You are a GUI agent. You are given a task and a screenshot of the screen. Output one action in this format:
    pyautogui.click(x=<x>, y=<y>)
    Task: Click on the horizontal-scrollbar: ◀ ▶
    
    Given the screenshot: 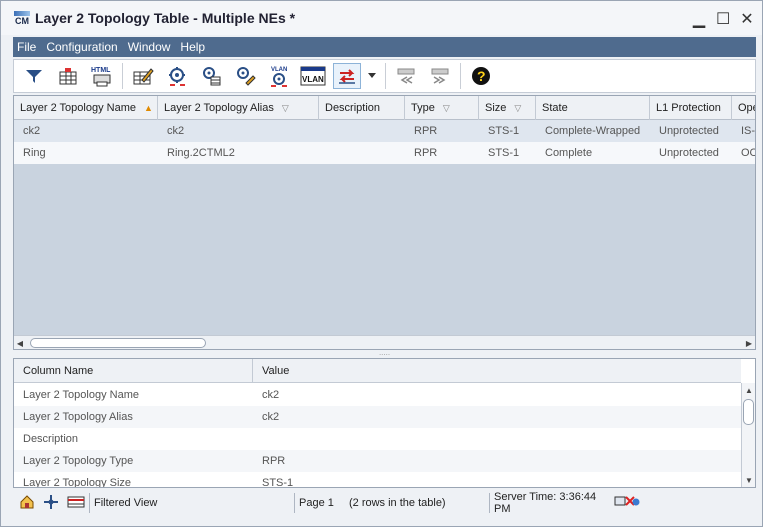 What is the action you would take?
    pyautogui.click(x=384, y=342)
    